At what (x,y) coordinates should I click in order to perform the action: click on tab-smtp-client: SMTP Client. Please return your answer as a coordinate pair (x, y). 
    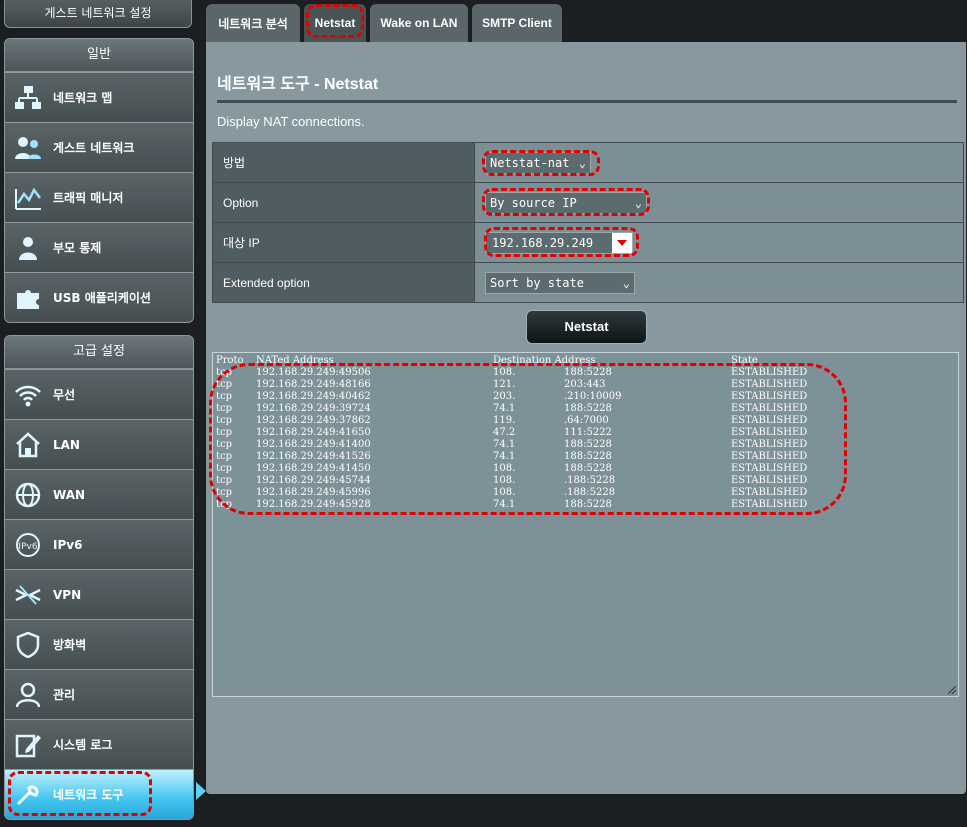
    Looking at the image, I should click on (517, 23).